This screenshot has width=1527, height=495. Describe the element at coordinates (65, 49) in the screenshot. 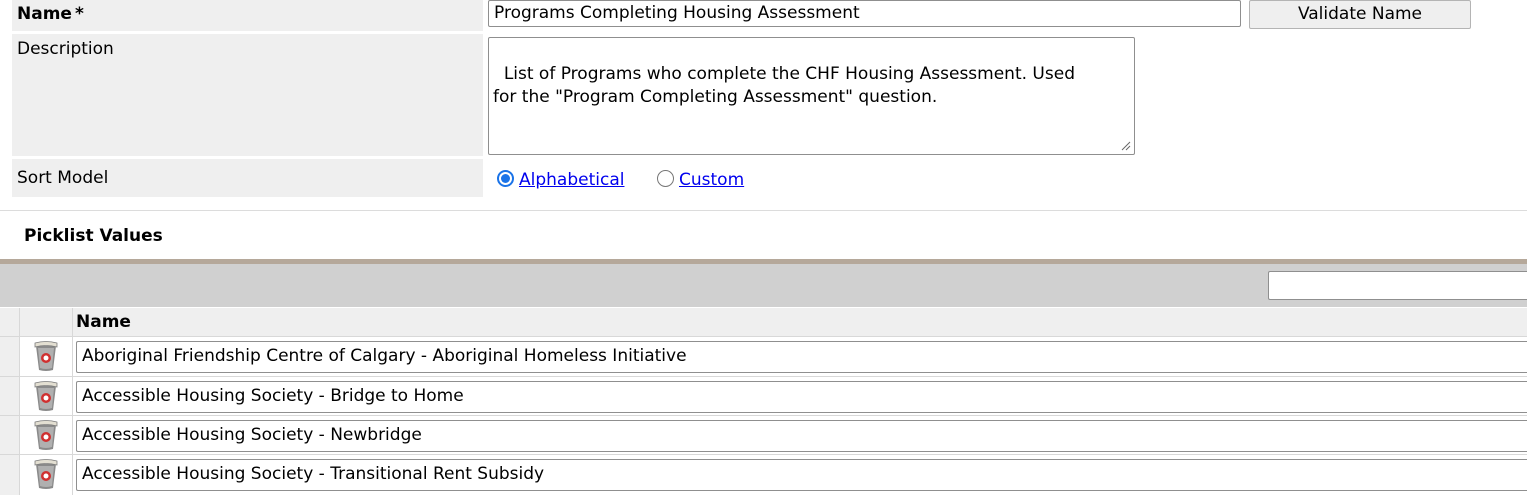

I see `description-label: Description` at that location.